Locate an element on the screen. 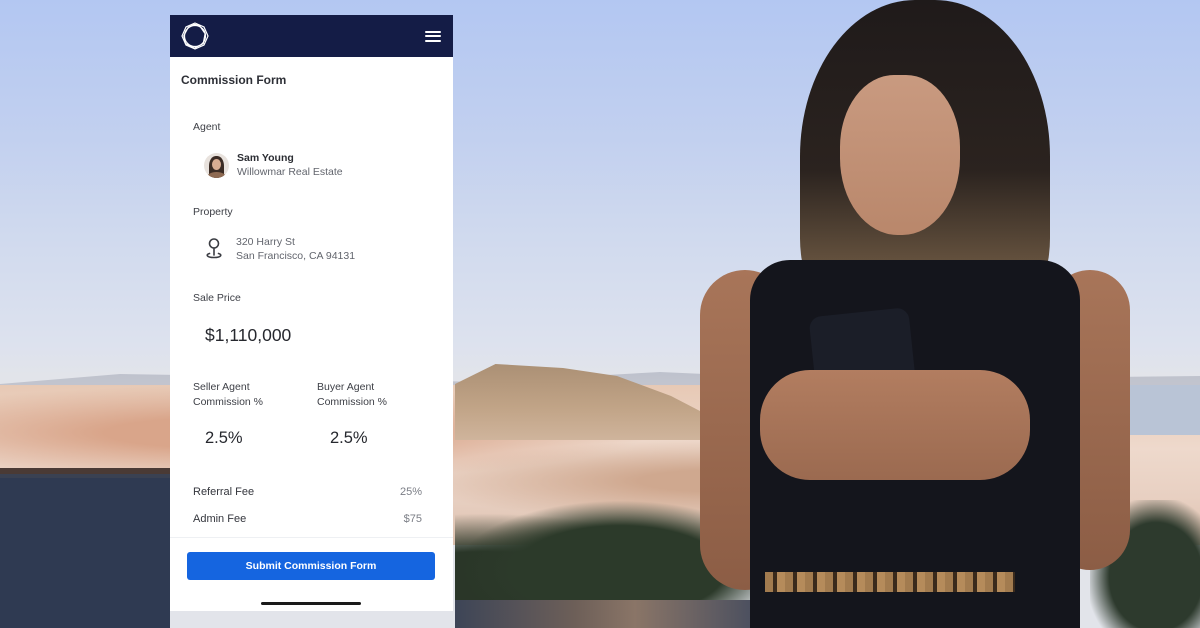 This screenshot has height=628, width=1200. leopard-belt is located at coordinates (890, 582).